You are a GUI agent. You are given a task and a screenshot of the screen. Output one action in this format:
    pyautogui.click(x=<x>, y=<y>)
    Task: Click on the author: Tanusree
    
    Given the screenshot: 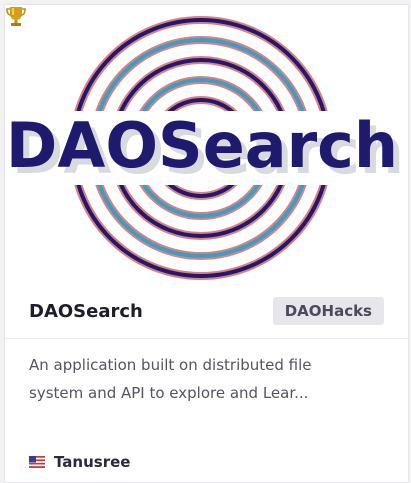 What is the action you would take?
    pyautogui.click(x=79, y=462)
    